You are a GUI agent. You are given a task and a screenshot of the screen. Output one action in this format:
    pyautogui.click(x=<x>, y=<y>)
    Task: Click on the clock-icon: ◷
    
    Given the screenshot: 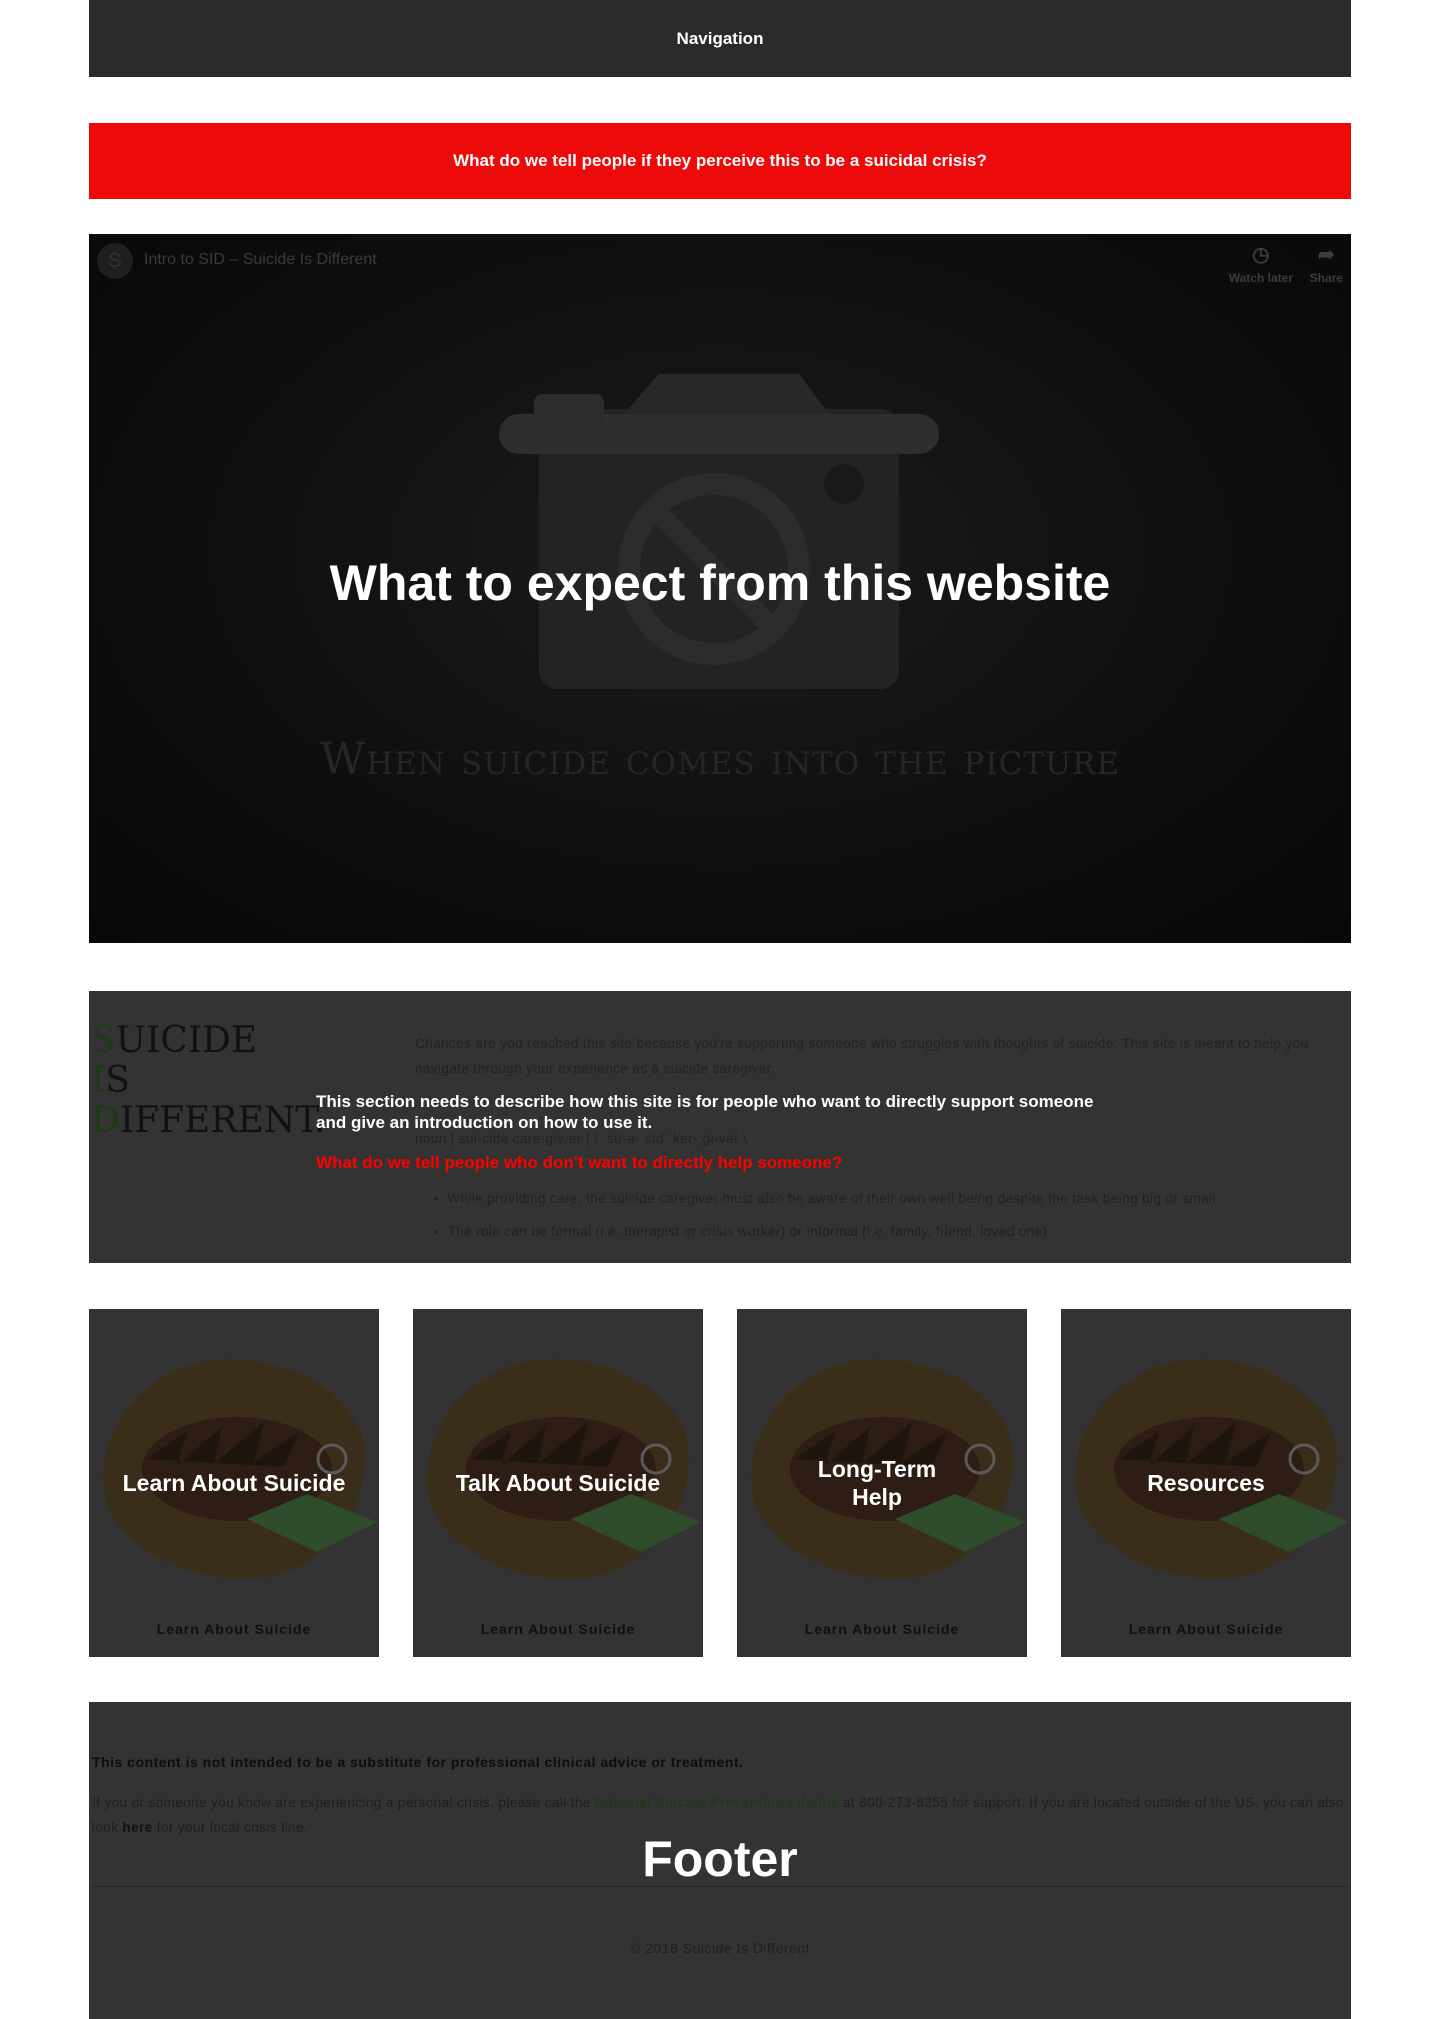 What is the action you would take?
    pyautogui.click(x=1261, y=255)
    